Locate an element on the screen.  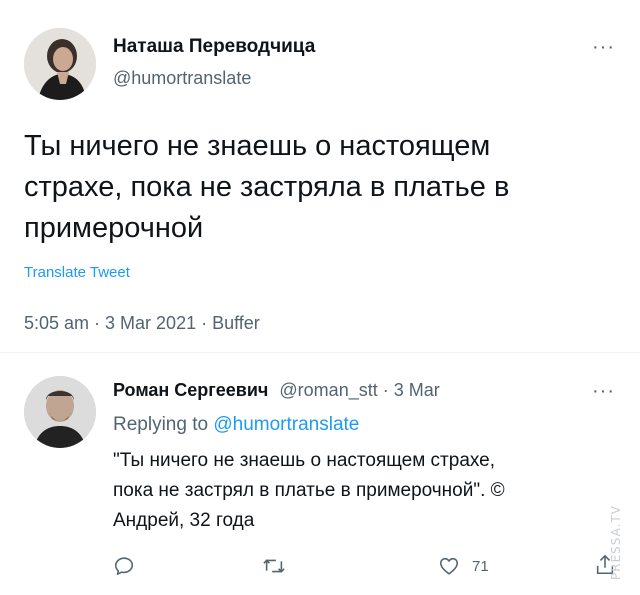
like-button: 71 is located at coordinates (463, 566).